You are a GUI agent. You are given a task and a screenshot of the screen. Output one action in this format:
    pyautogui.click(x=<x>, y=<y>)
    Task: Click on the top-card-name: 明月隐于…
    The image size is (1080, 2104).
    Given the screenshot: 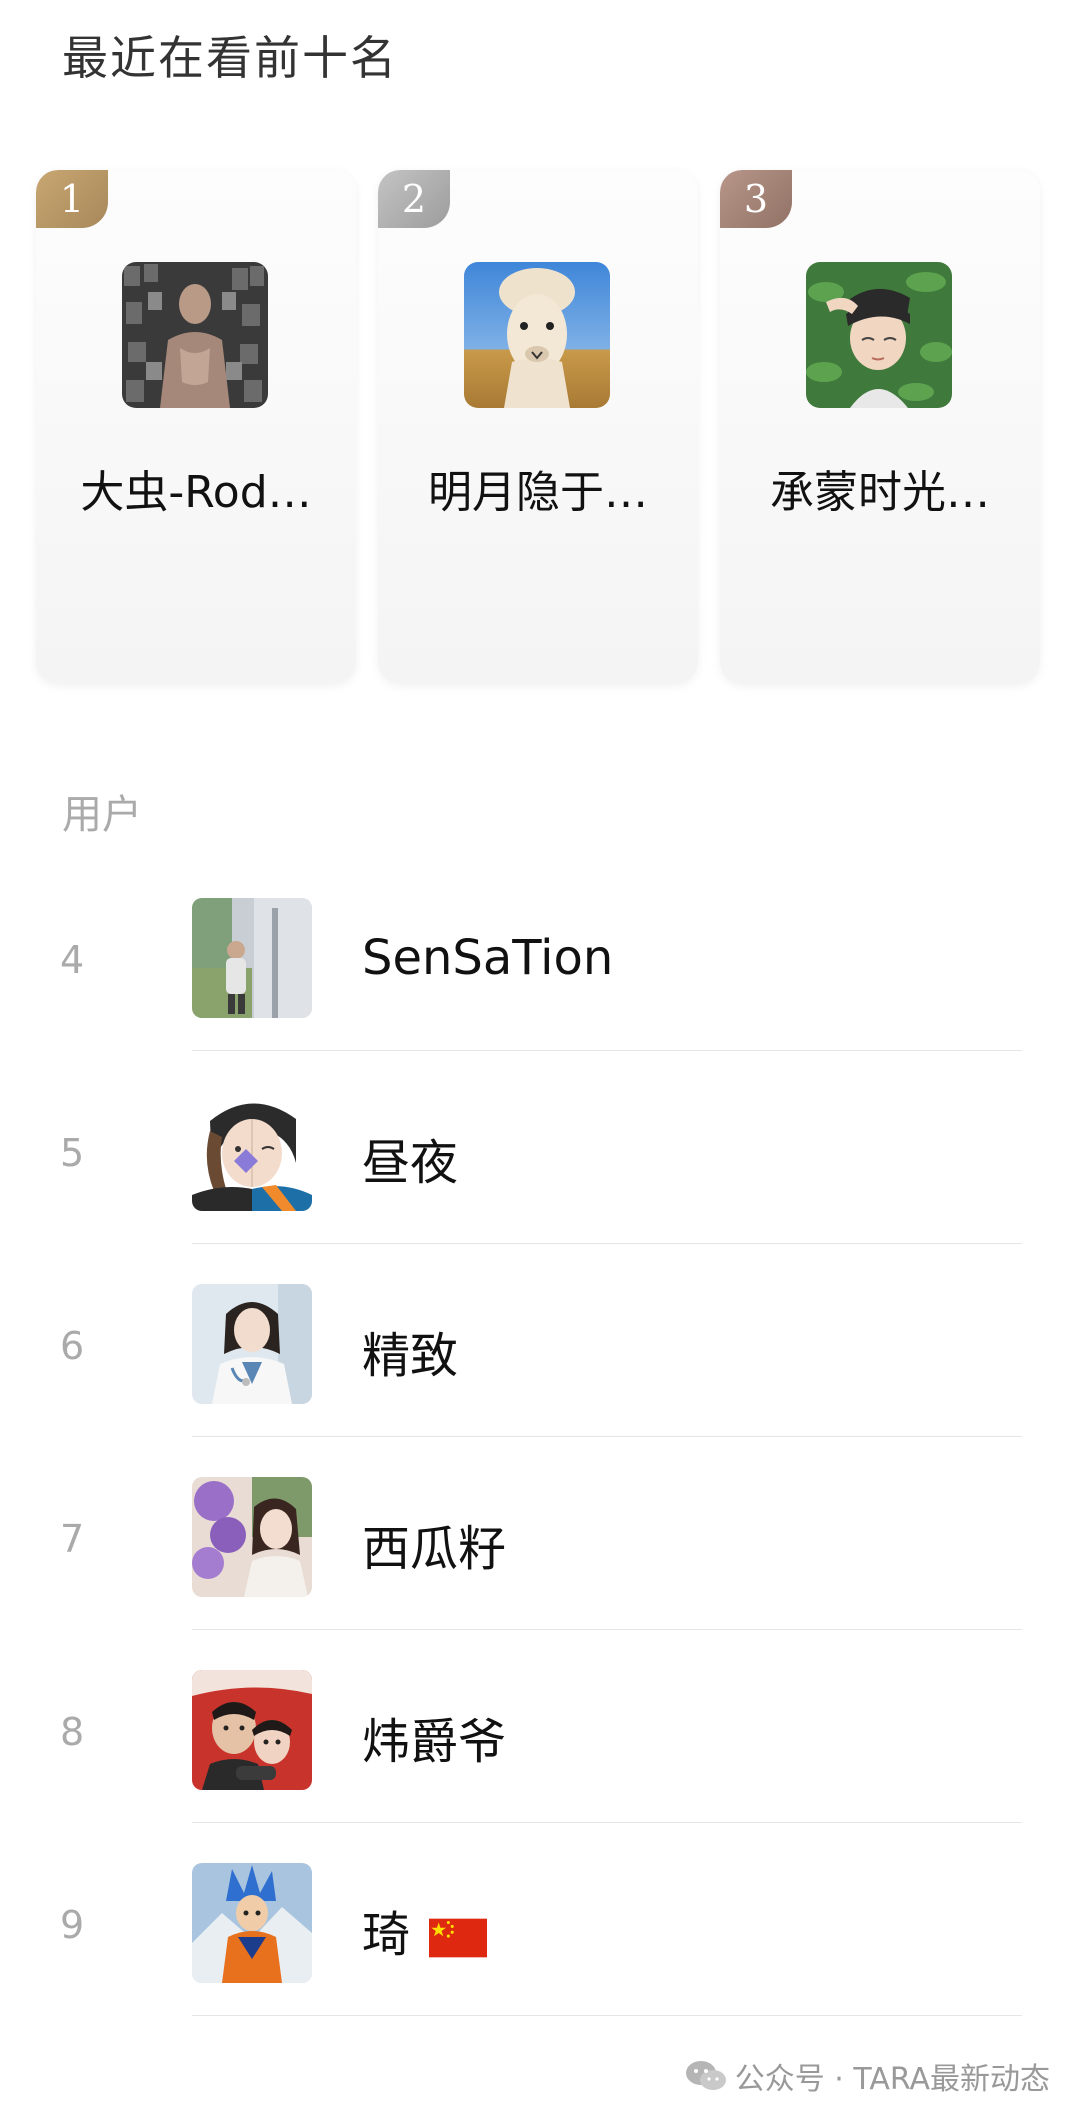 What is the action you would take?
    pyautogui.click(x=538, y=492)
    